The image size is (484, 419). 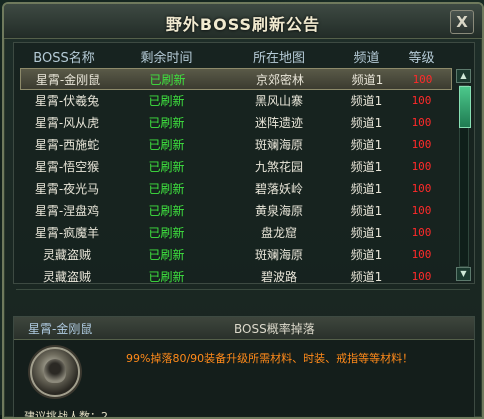 What do you see at coordinates (236, 79) in the screenshot?
I see `table-row: 星霄-金刚鼠 已刷新 京郊密林 频道1 100` at bounding box center [236, 79].